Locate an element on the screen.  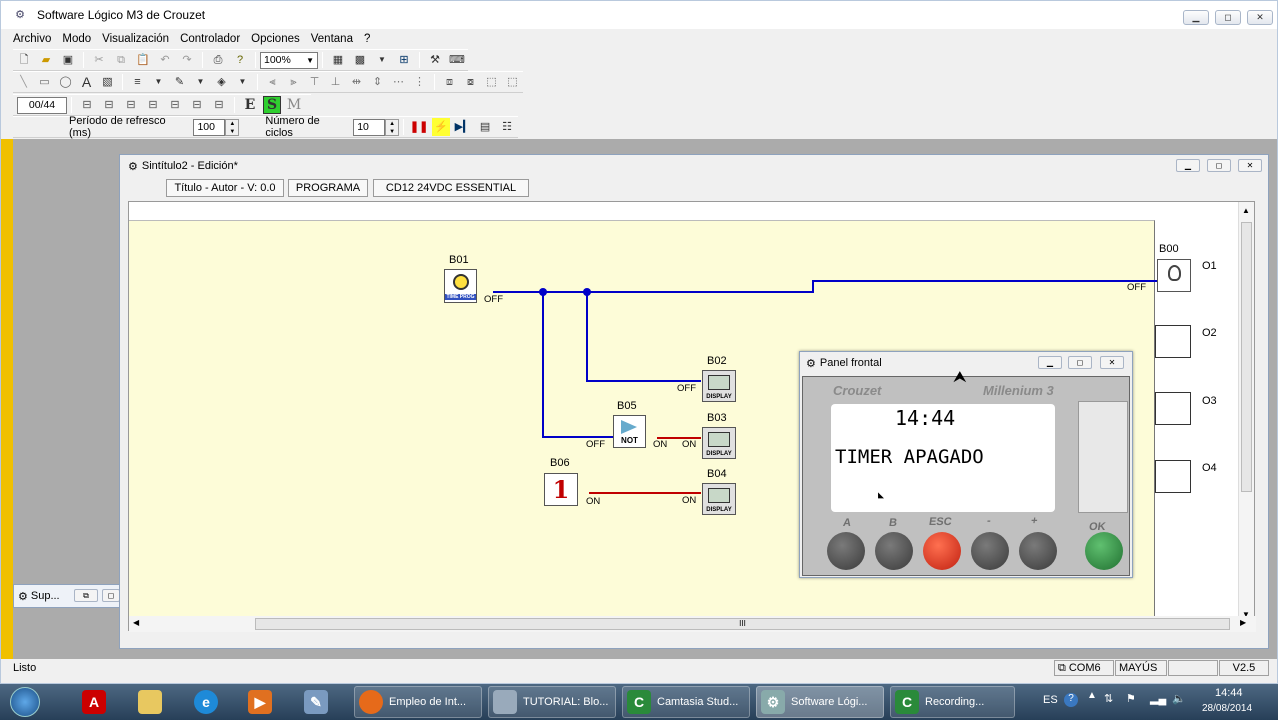
block-b02: DISPLAY is located at coordinates (719, 386).